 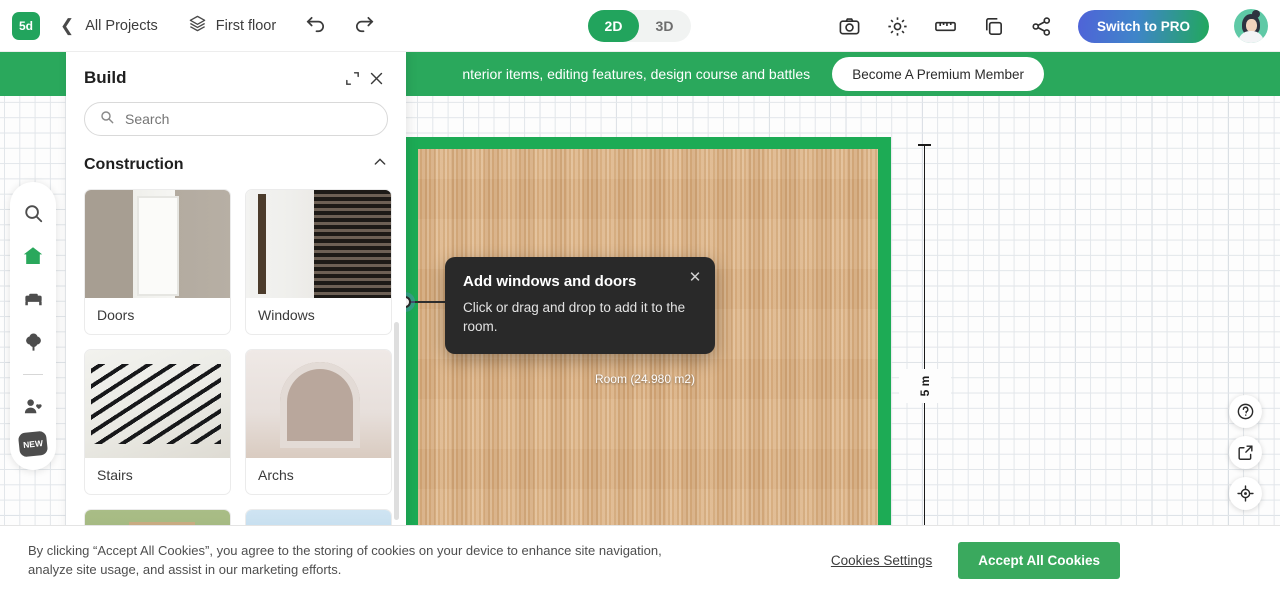 What do you see at coordinates (550, 281) in the screenshot?
I see `tooltip-title: Add windows and doors` at bounding box center [550, 281].